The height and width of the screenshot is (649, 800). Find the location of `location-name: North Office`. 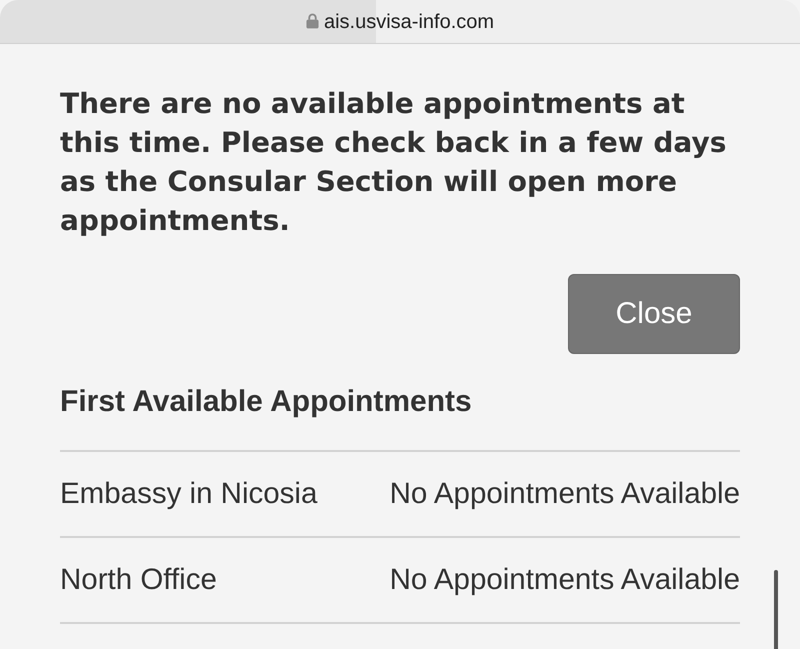

location-name: North Office is located at coordinates (138, 580).